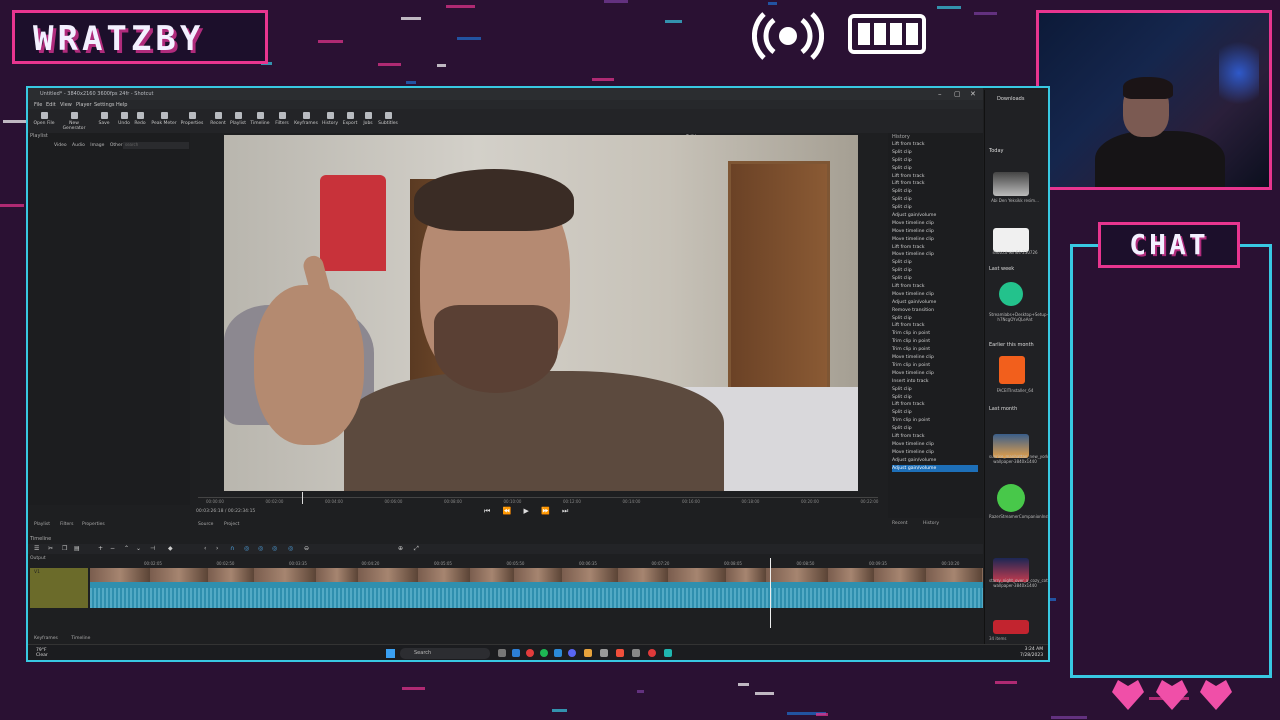 This screenshot has width=1280, height=720. What do you see at coordinates (97, 145) in the screenshot?
I see `tab-image: Image` at bounding box center [97, 145].